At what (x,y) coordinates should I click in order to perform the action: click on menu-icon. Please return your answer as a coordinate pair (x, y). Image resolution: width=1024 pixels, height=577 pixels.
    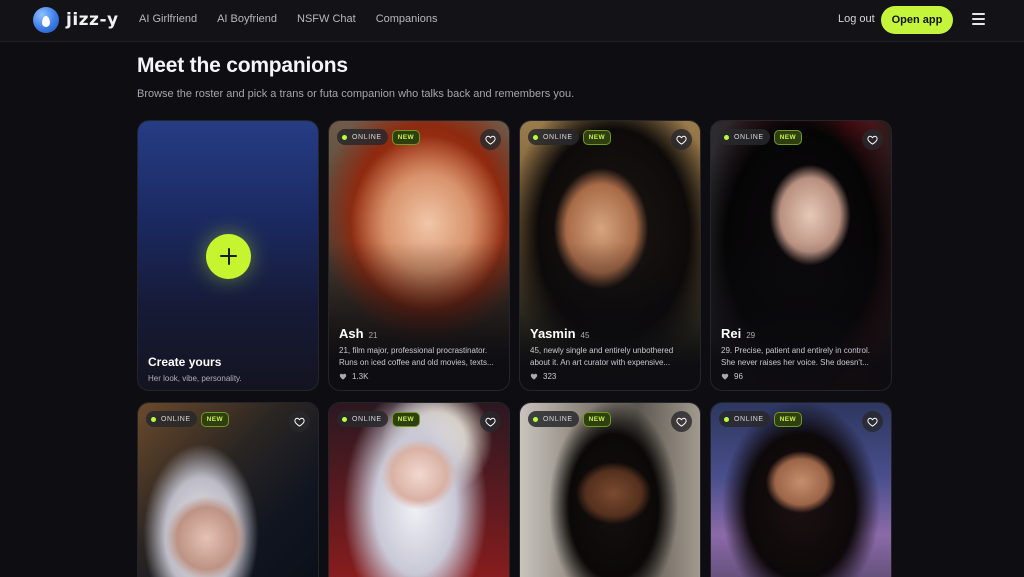
    Looking at the image, I should click on (979, 19).